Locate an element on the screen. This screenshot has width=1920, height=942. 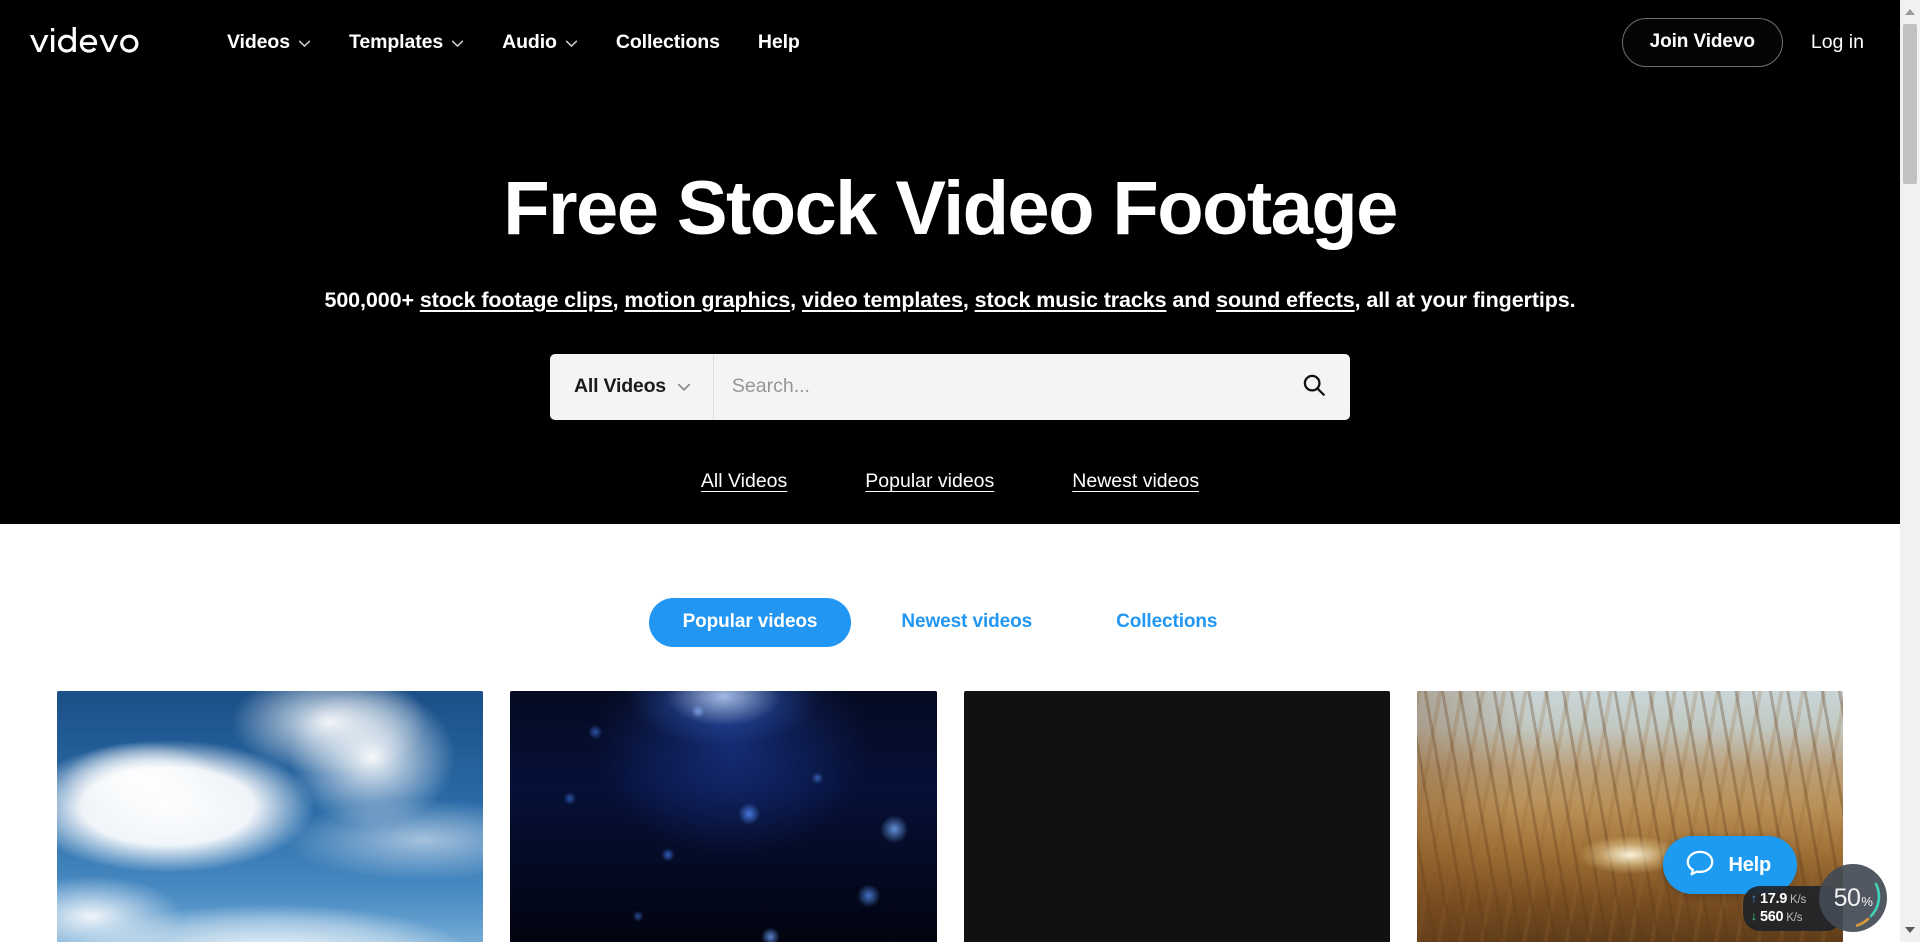
sep: , all at your fingertips. is located at coordinates (1465, 299).